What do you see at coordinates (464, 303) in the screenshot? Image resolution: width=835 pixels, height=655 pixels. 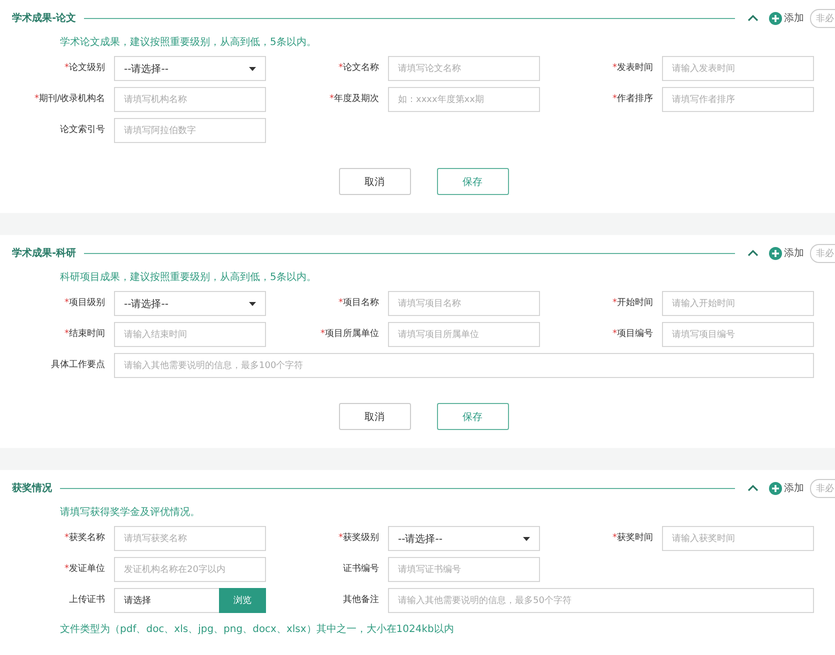 I see `input-field: 请填写项目名称` at bounding box center [464, 303].